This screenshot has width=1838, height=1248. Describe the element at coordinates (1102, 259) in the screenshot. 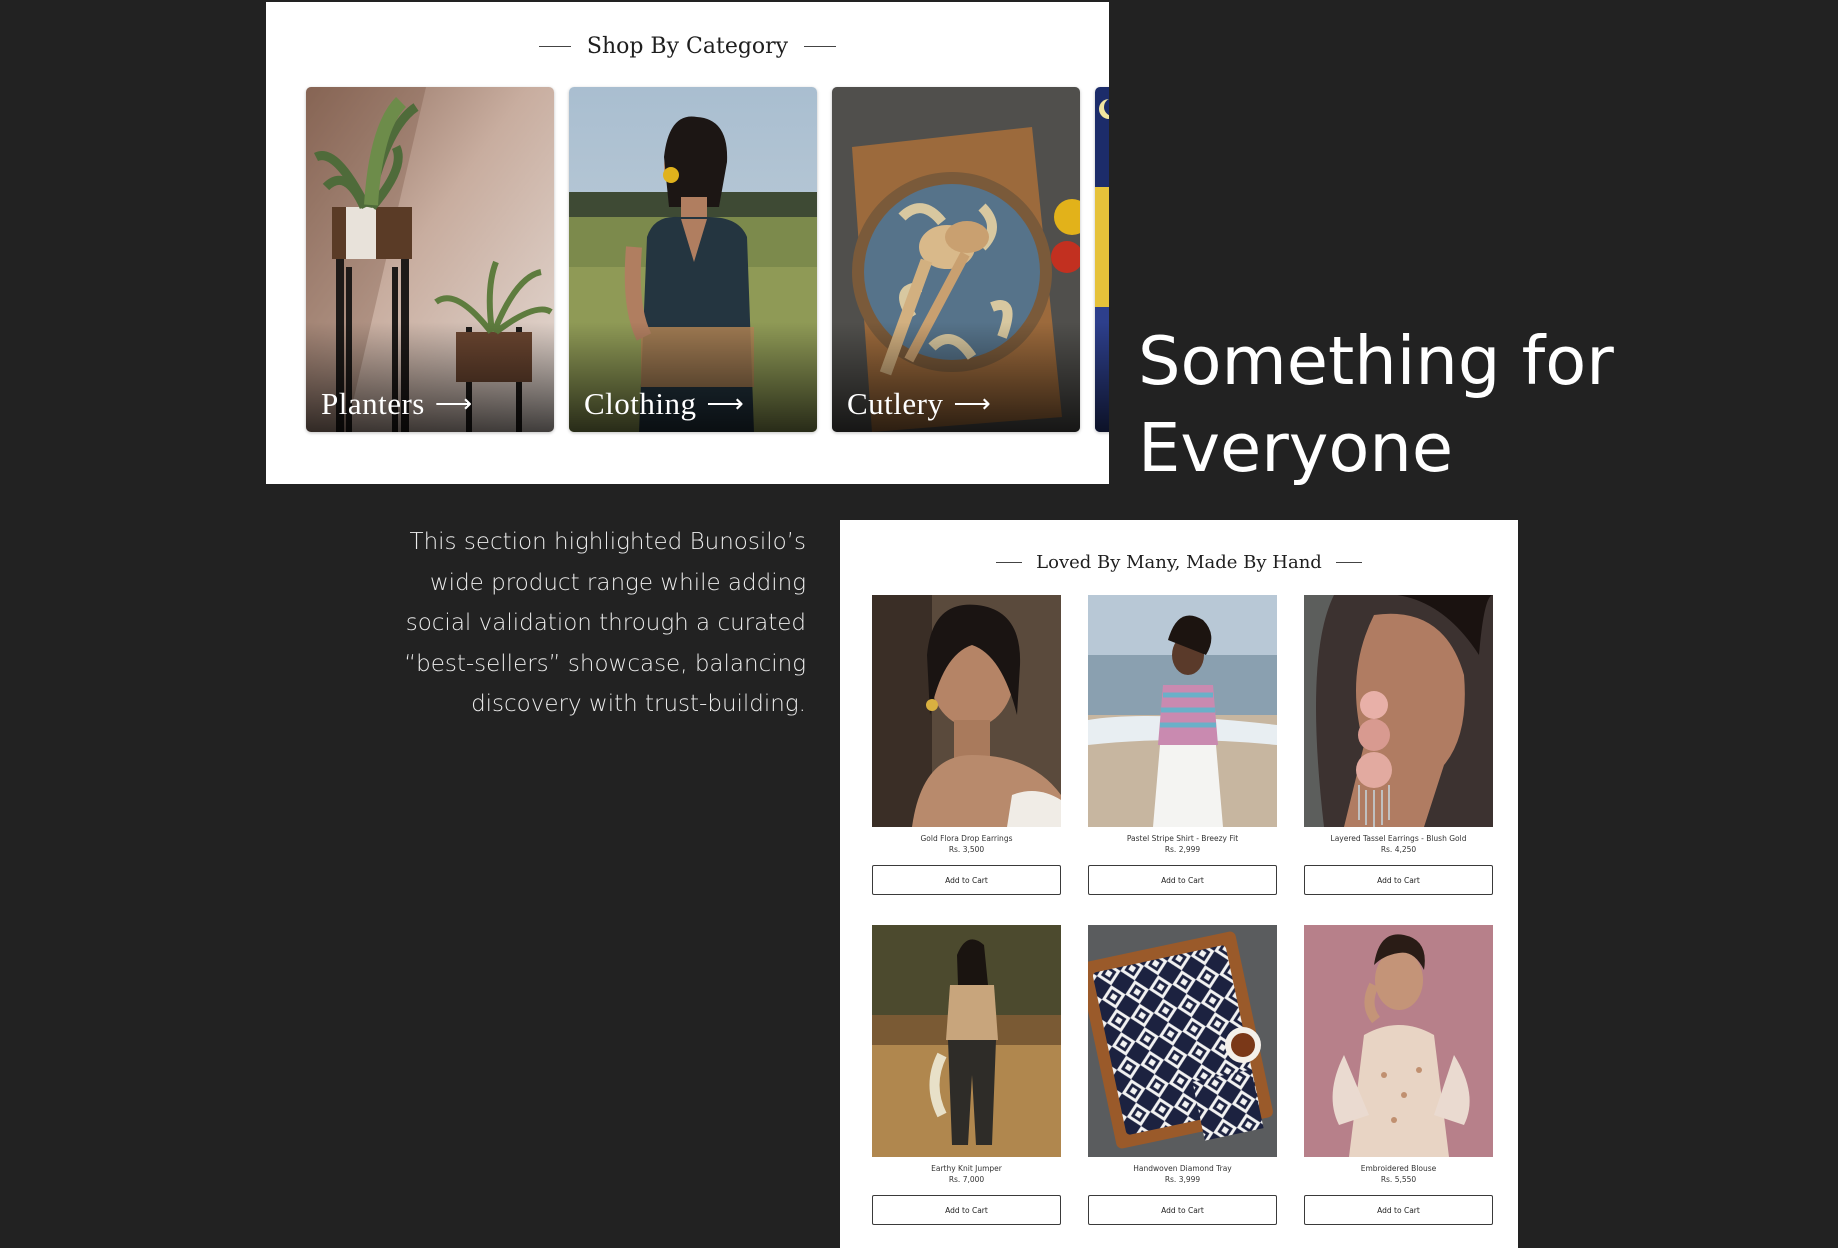

I see `category-card-partial: I` at that location.